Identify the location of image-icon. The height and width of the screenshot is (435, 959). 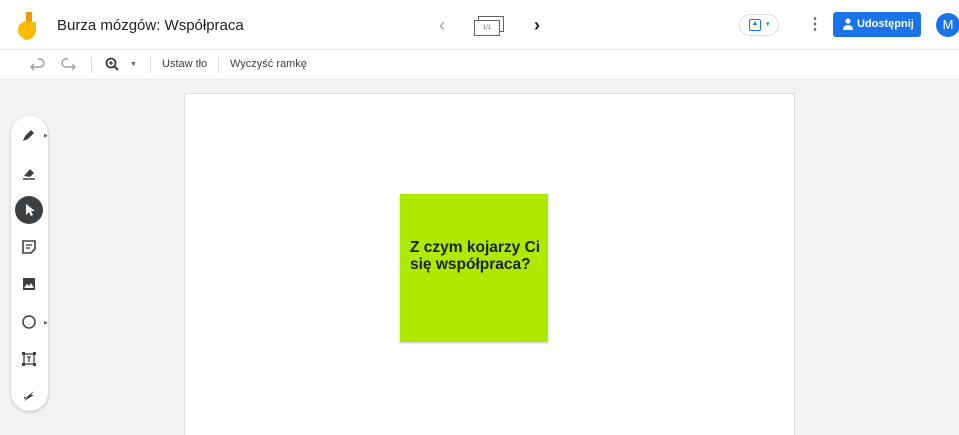
(29, 284).